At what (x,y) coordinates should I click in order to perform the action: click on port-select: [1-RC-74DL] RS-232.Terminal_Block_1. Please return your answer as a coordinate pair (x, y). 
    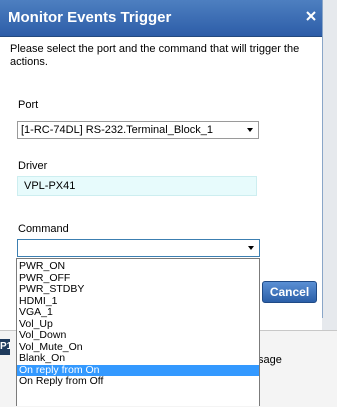
    Looking at the image, I should click on (138, 130).